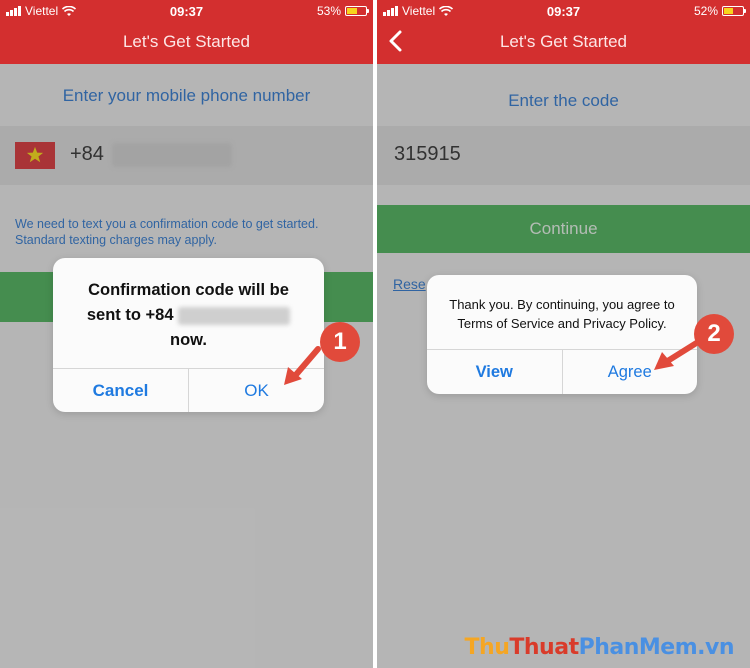 Image resolution: width=750 pixels, height=668 pixels. What do you see at coordinates (563, 11) in the screenshot?
I see `status-bar: Viettel 09:37 52%` at bounding box center [563, 11].